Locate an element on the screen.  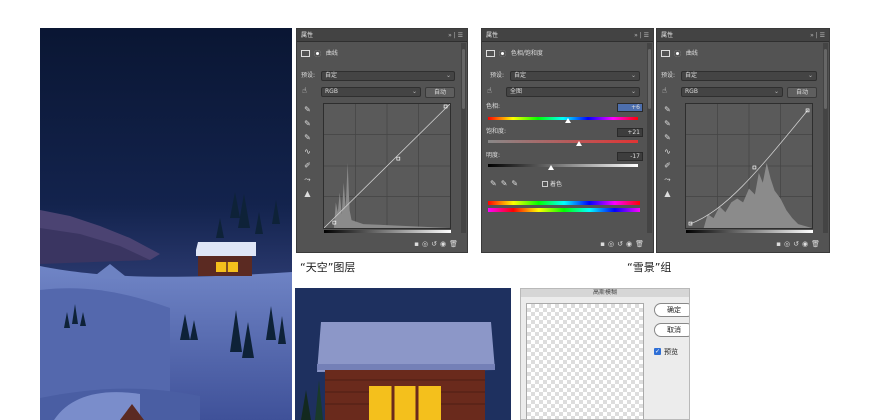
adjustment-name: 色相/饱和度 is located at coordinates (526, 53).